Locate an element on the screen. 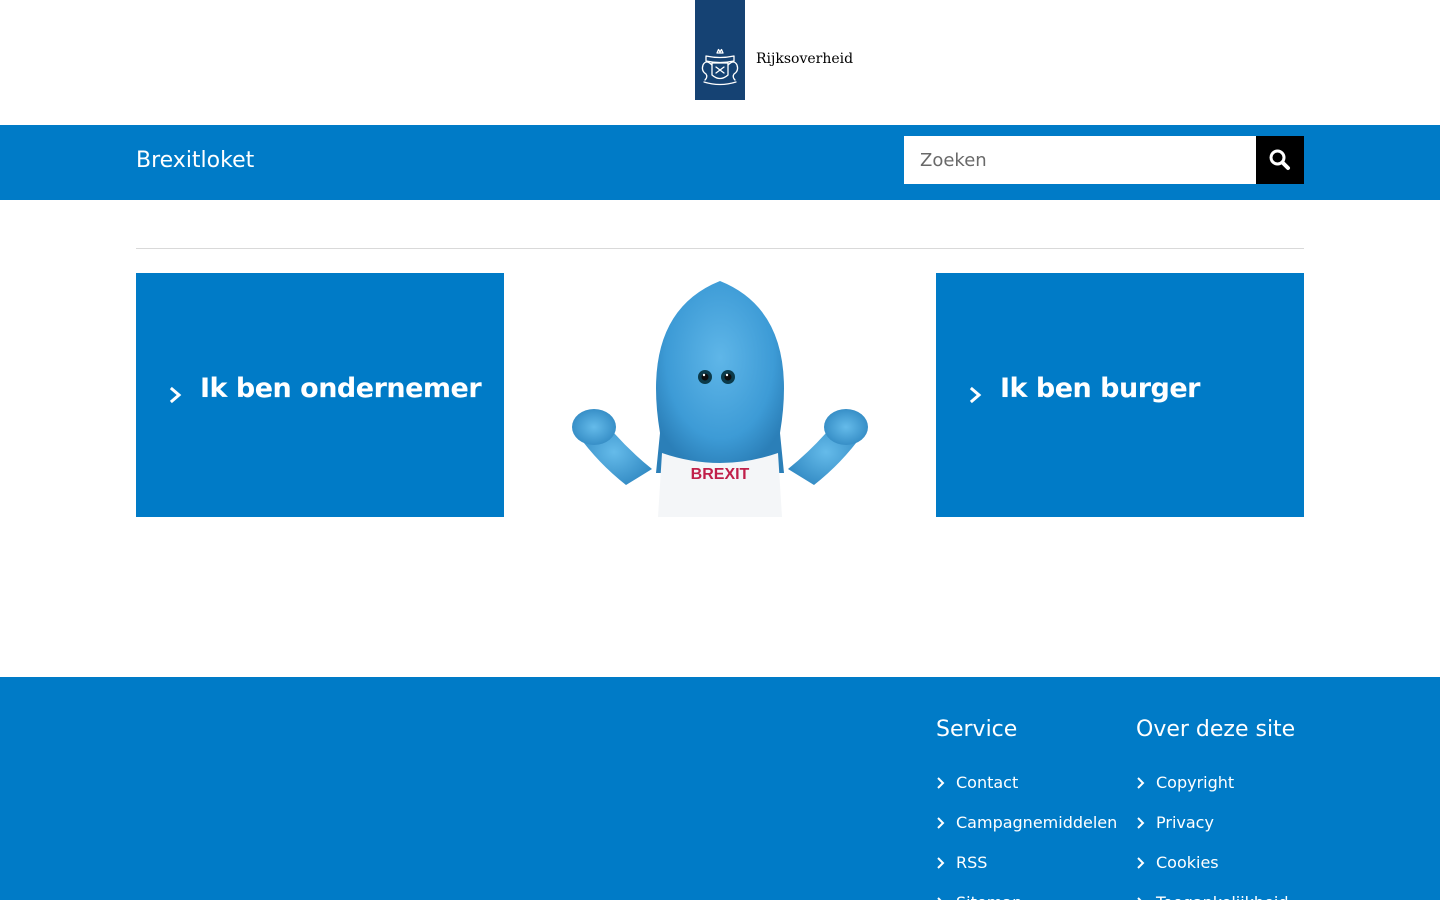 This screenshot has height=900, width=1440. coat-of-arms-icon is located at coordinates (720, 67).